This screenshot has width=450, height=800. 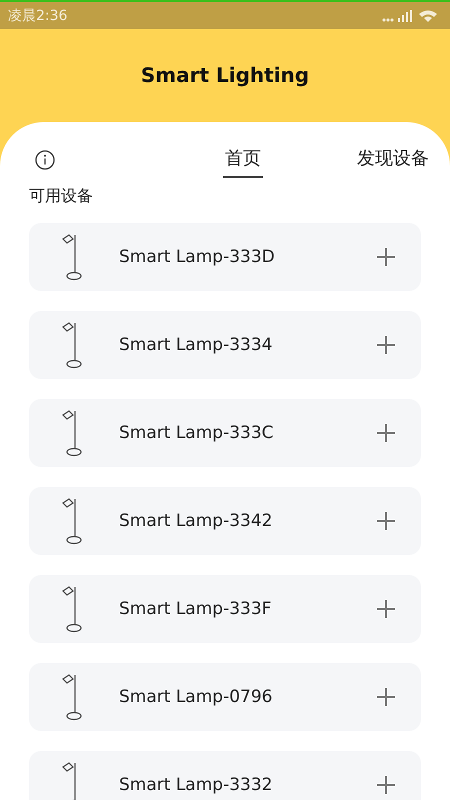 I want to click on section-title: 可用设备, so click(x=61, y=196).